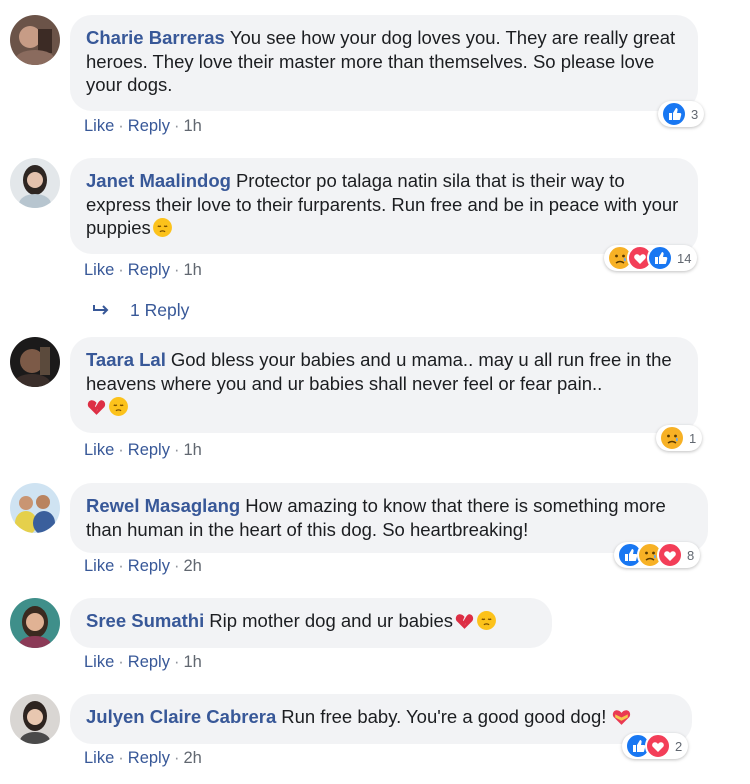 Image resolution: width=750 pixels, height=784 pixels. I want to click on reaction-count: 14, so click(684, 258).